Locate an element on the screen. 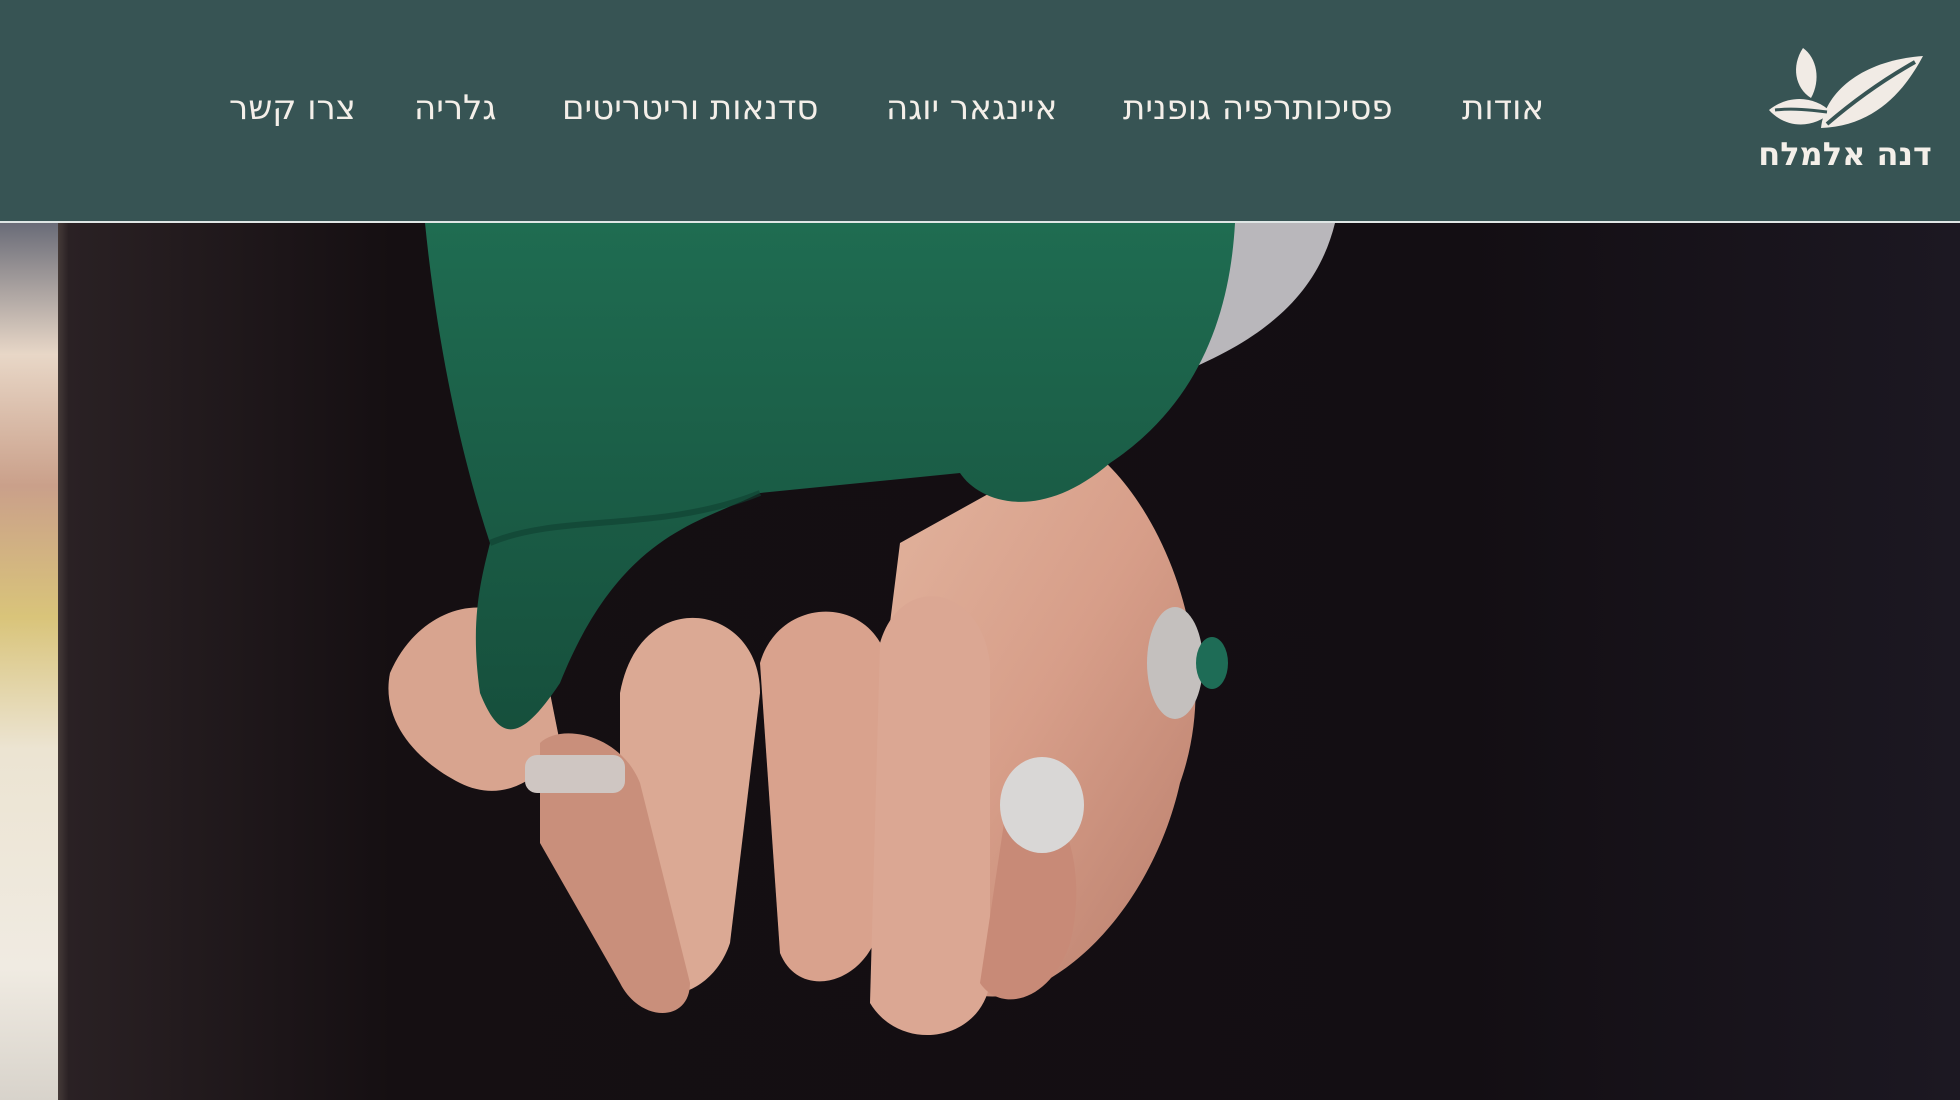  logo-name: דנה אלמלח is located at coordinates (1845, 154).